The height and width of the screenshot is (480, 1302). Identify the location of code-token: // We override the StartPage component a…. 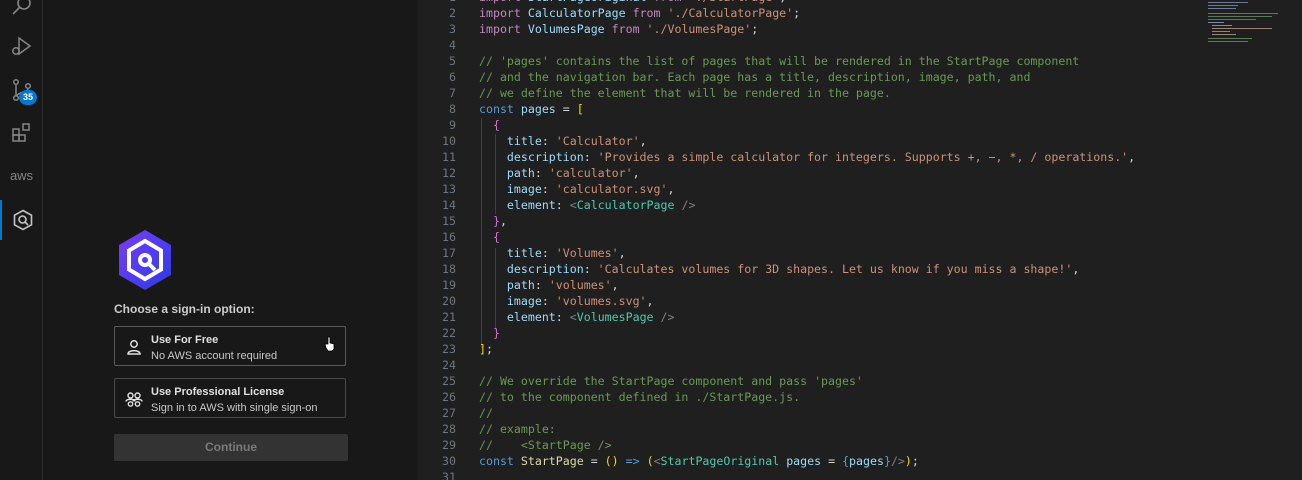
(671, 381).